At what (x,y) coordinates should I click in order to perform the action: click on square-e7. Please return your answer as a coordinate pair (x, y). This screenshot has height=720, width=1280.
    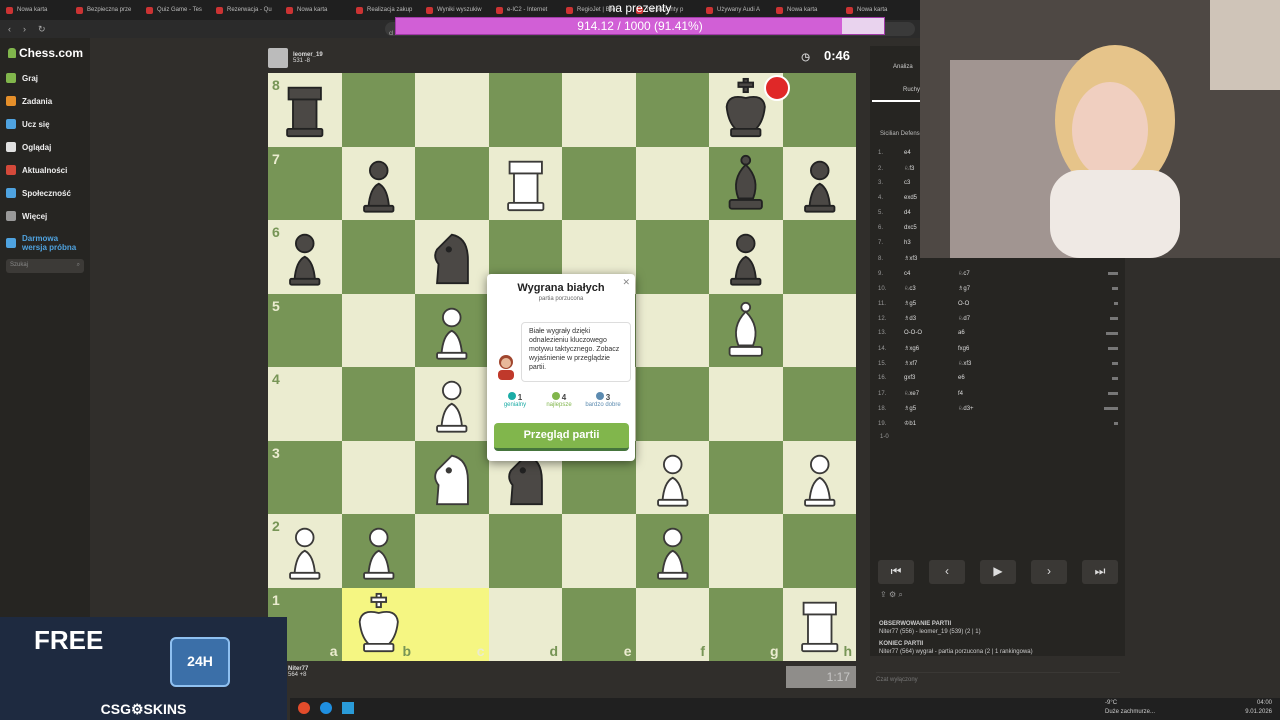
    Looking at the image, I should click on (599, 183).